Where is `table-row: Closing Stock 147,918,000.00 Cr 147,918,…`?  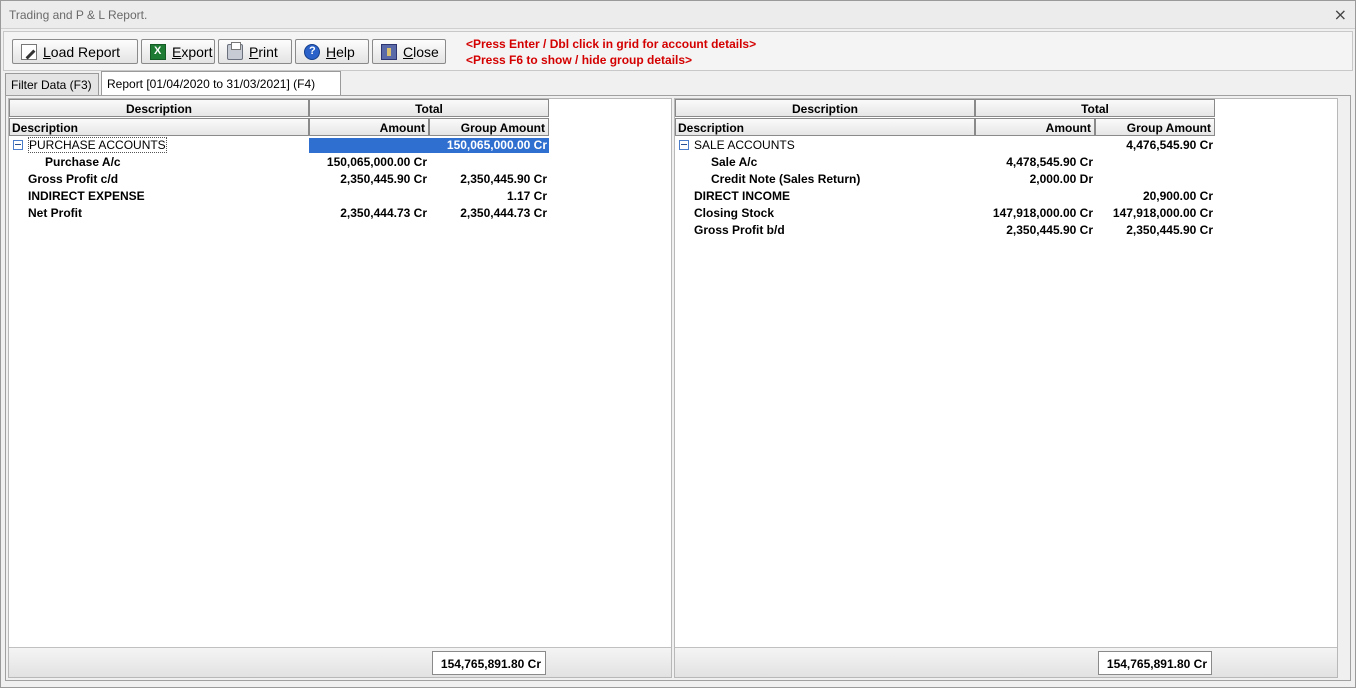
table-row: Closing Stock 147,918,000.00 Cr 147,918,… is located at coordinates (945, 213).